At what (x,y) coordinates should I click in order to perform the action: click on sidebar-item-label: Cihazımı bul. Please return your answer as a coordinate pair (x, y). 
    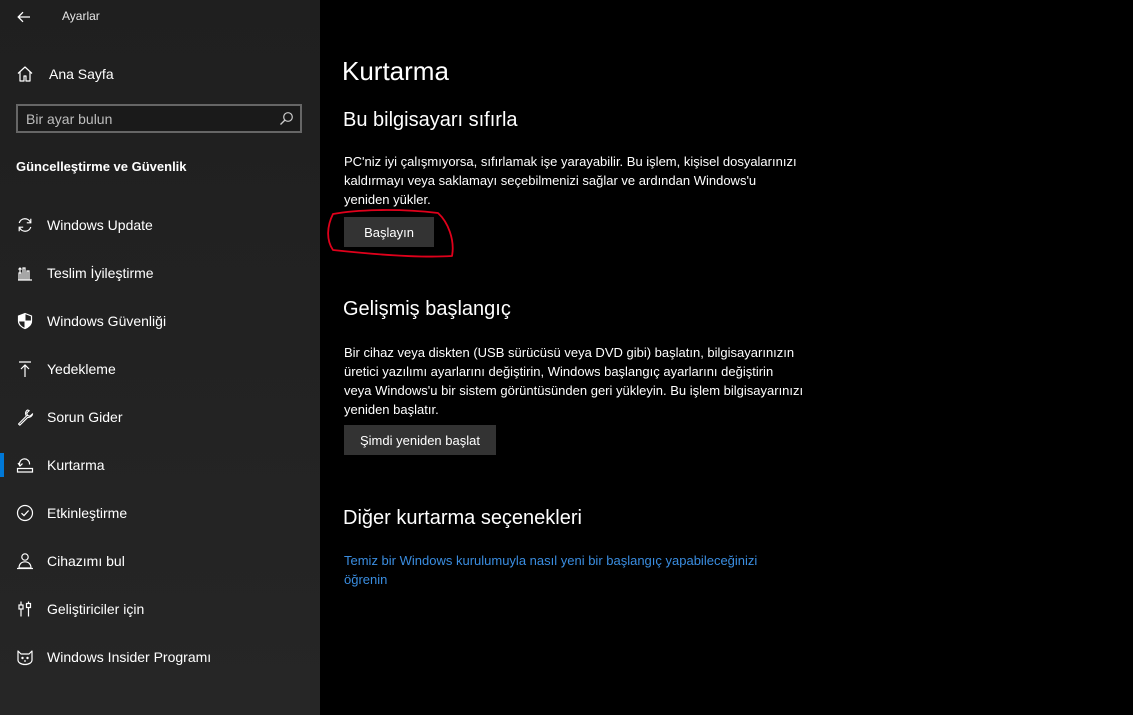
    Looking at the image, I should click on (86, 561).